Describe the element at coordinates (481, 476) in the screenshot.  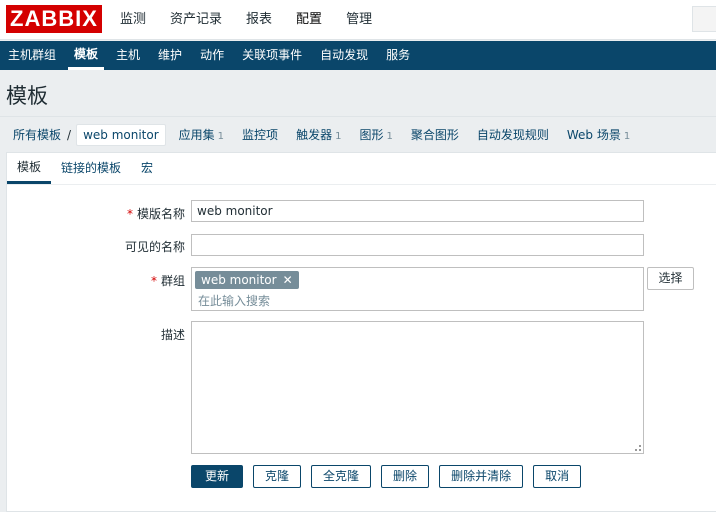
I see `delete-and-clear-button: 删除并清除` at that location.